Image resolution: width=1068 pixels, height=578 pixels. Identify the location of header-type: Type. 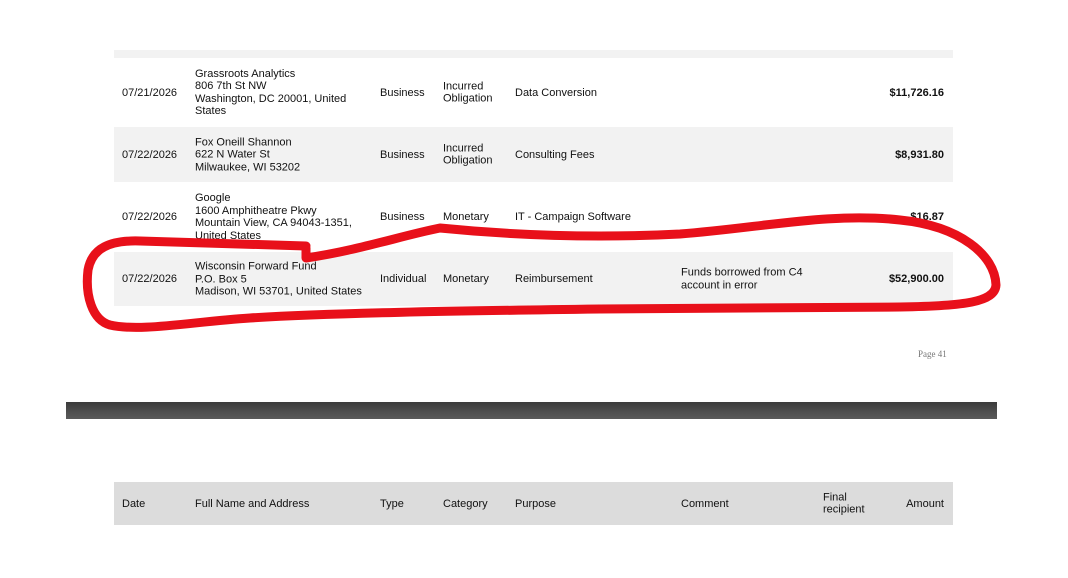
(392, 503).